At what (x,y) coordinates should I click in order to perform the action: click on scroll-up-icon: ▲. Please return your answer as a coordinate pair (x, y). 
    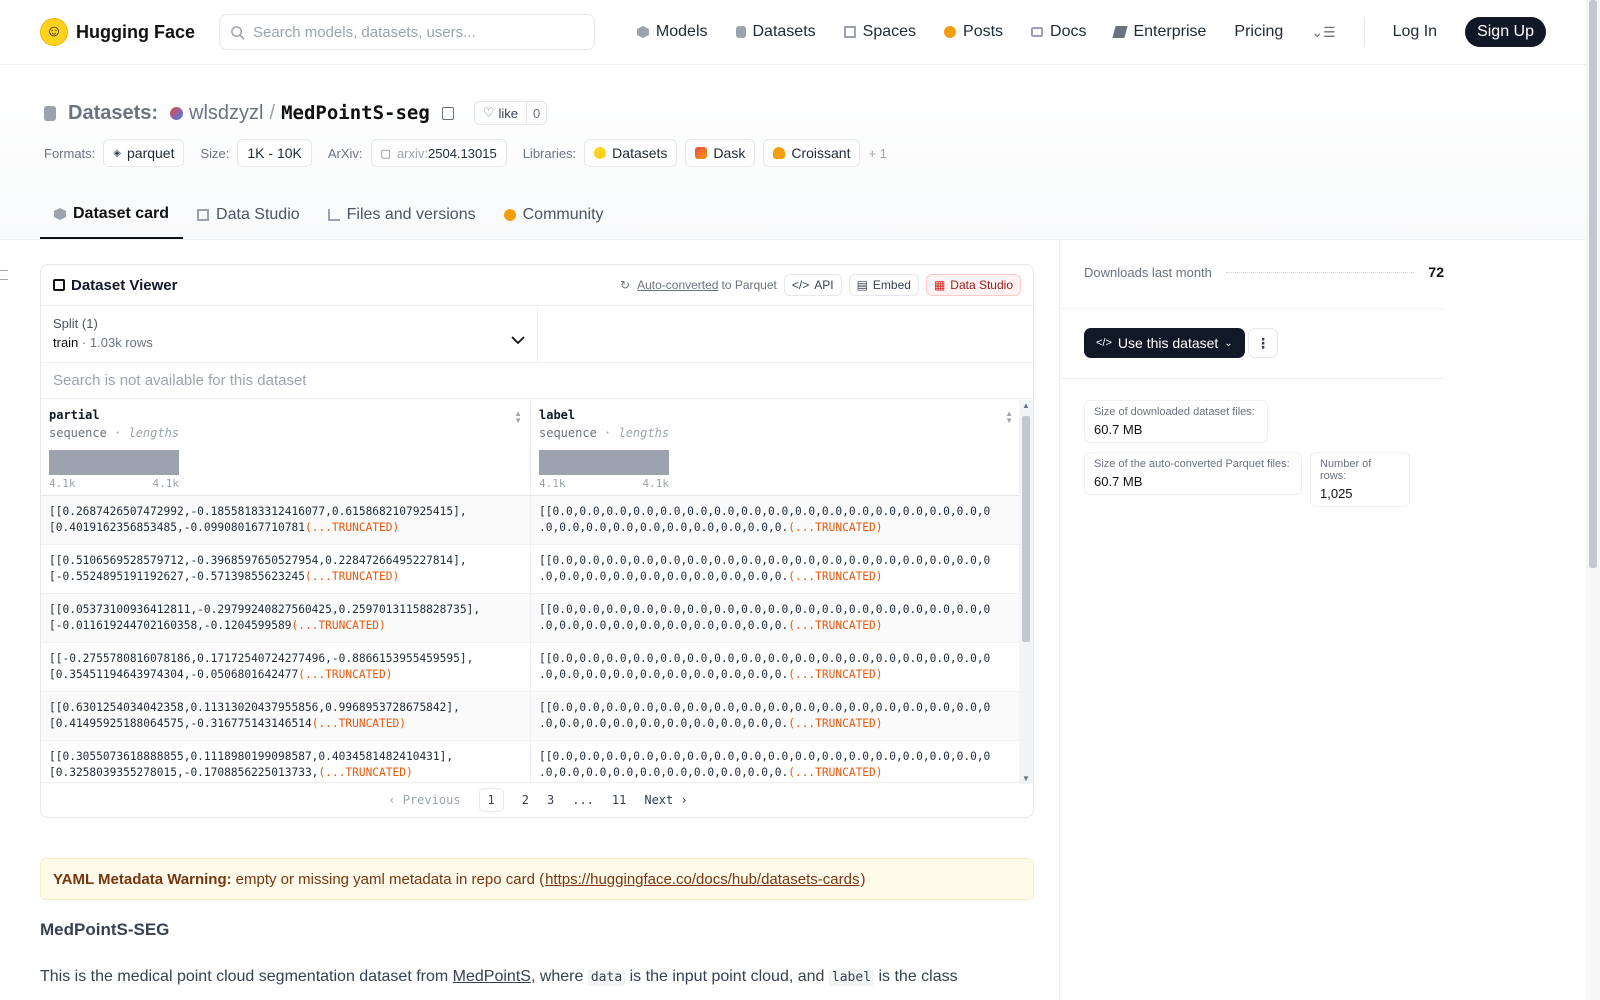
    Looking at the image, I should click on (1026, 405).